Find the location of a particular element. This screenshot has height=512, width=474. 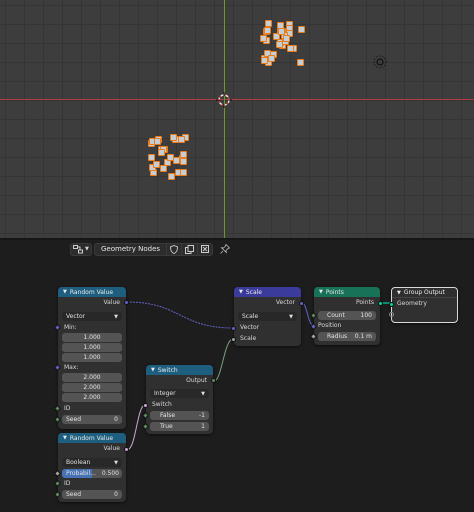

y-axis-line is located at coordinates (224, 119).